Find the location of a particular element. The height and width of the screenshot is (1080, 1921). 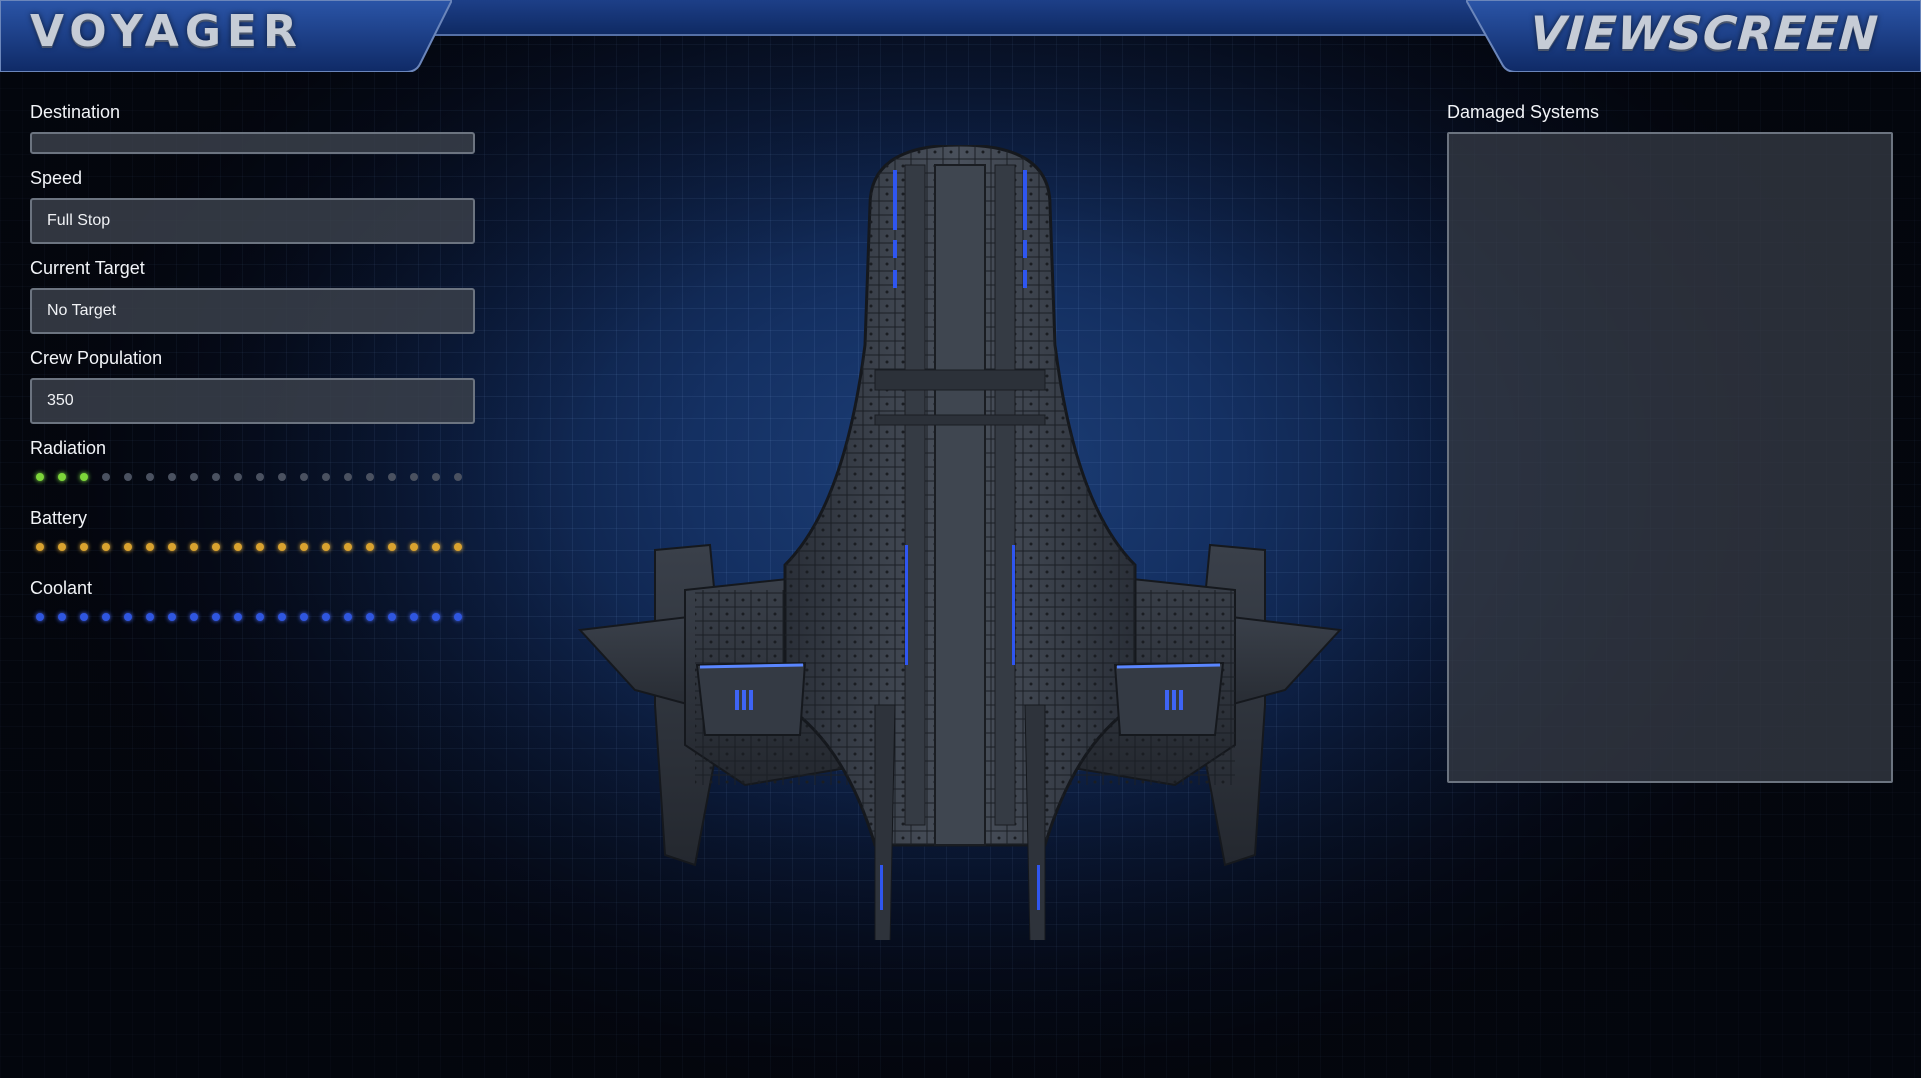

radiation-label: Radiation is located at coordinates (68, 448).